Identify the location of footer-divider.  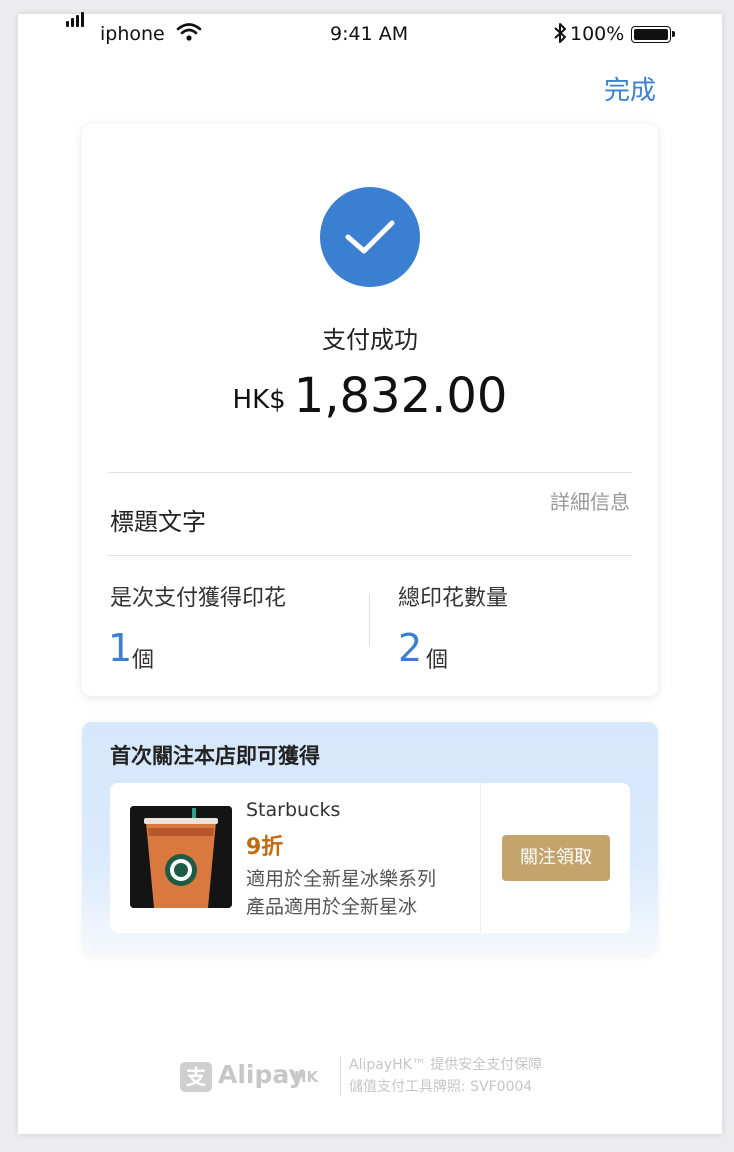
(340, 1076).